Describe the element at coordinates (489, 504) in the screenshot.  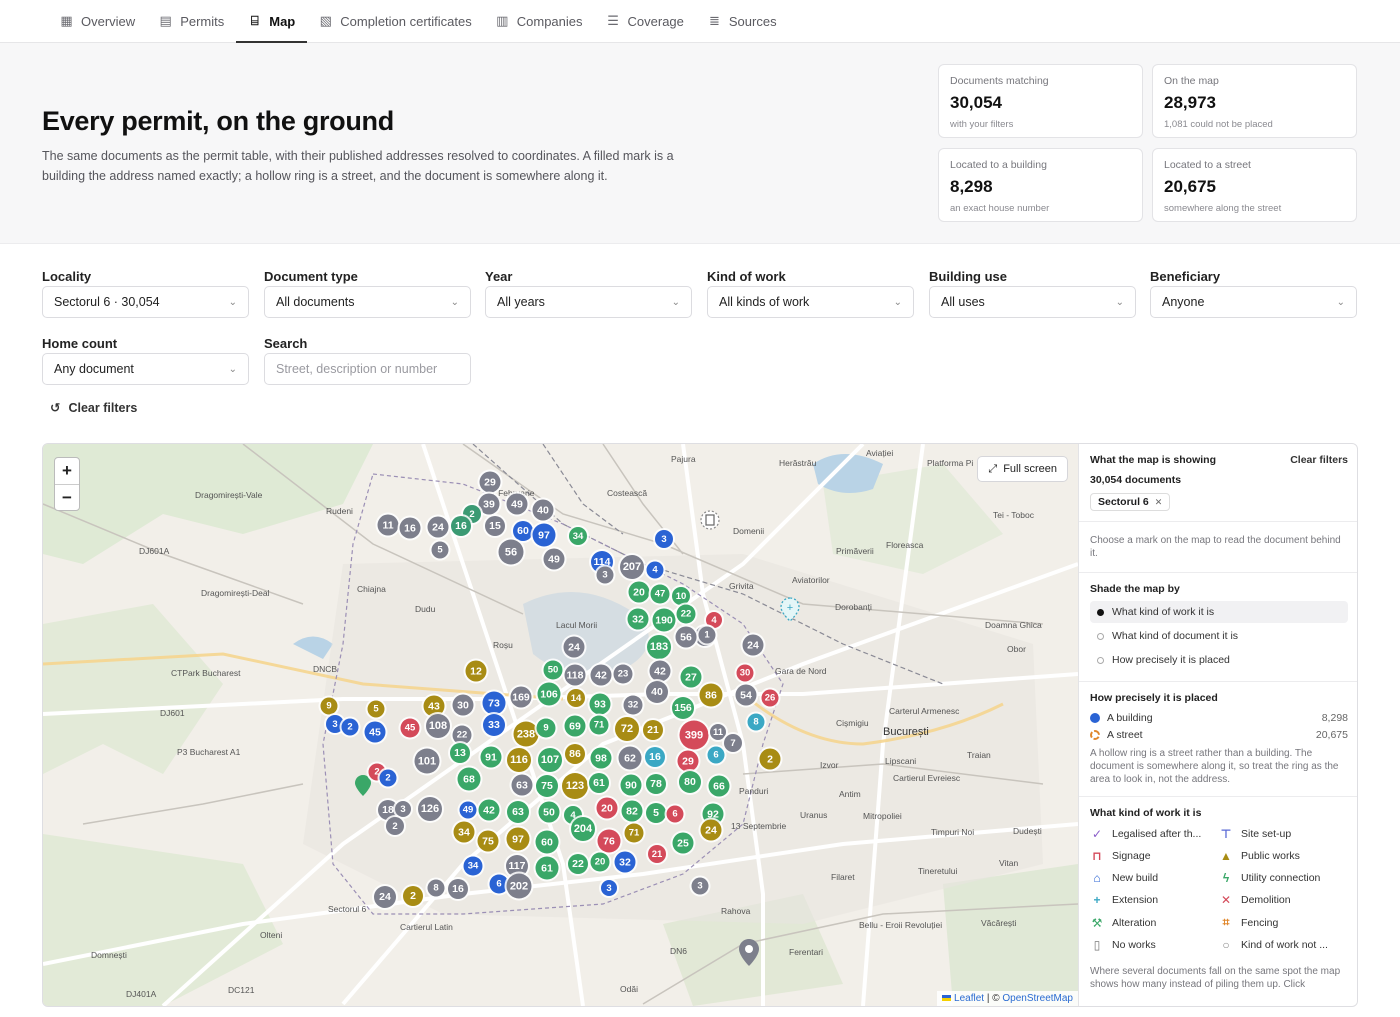
I see `map-cluster-marker: 39` at that location.